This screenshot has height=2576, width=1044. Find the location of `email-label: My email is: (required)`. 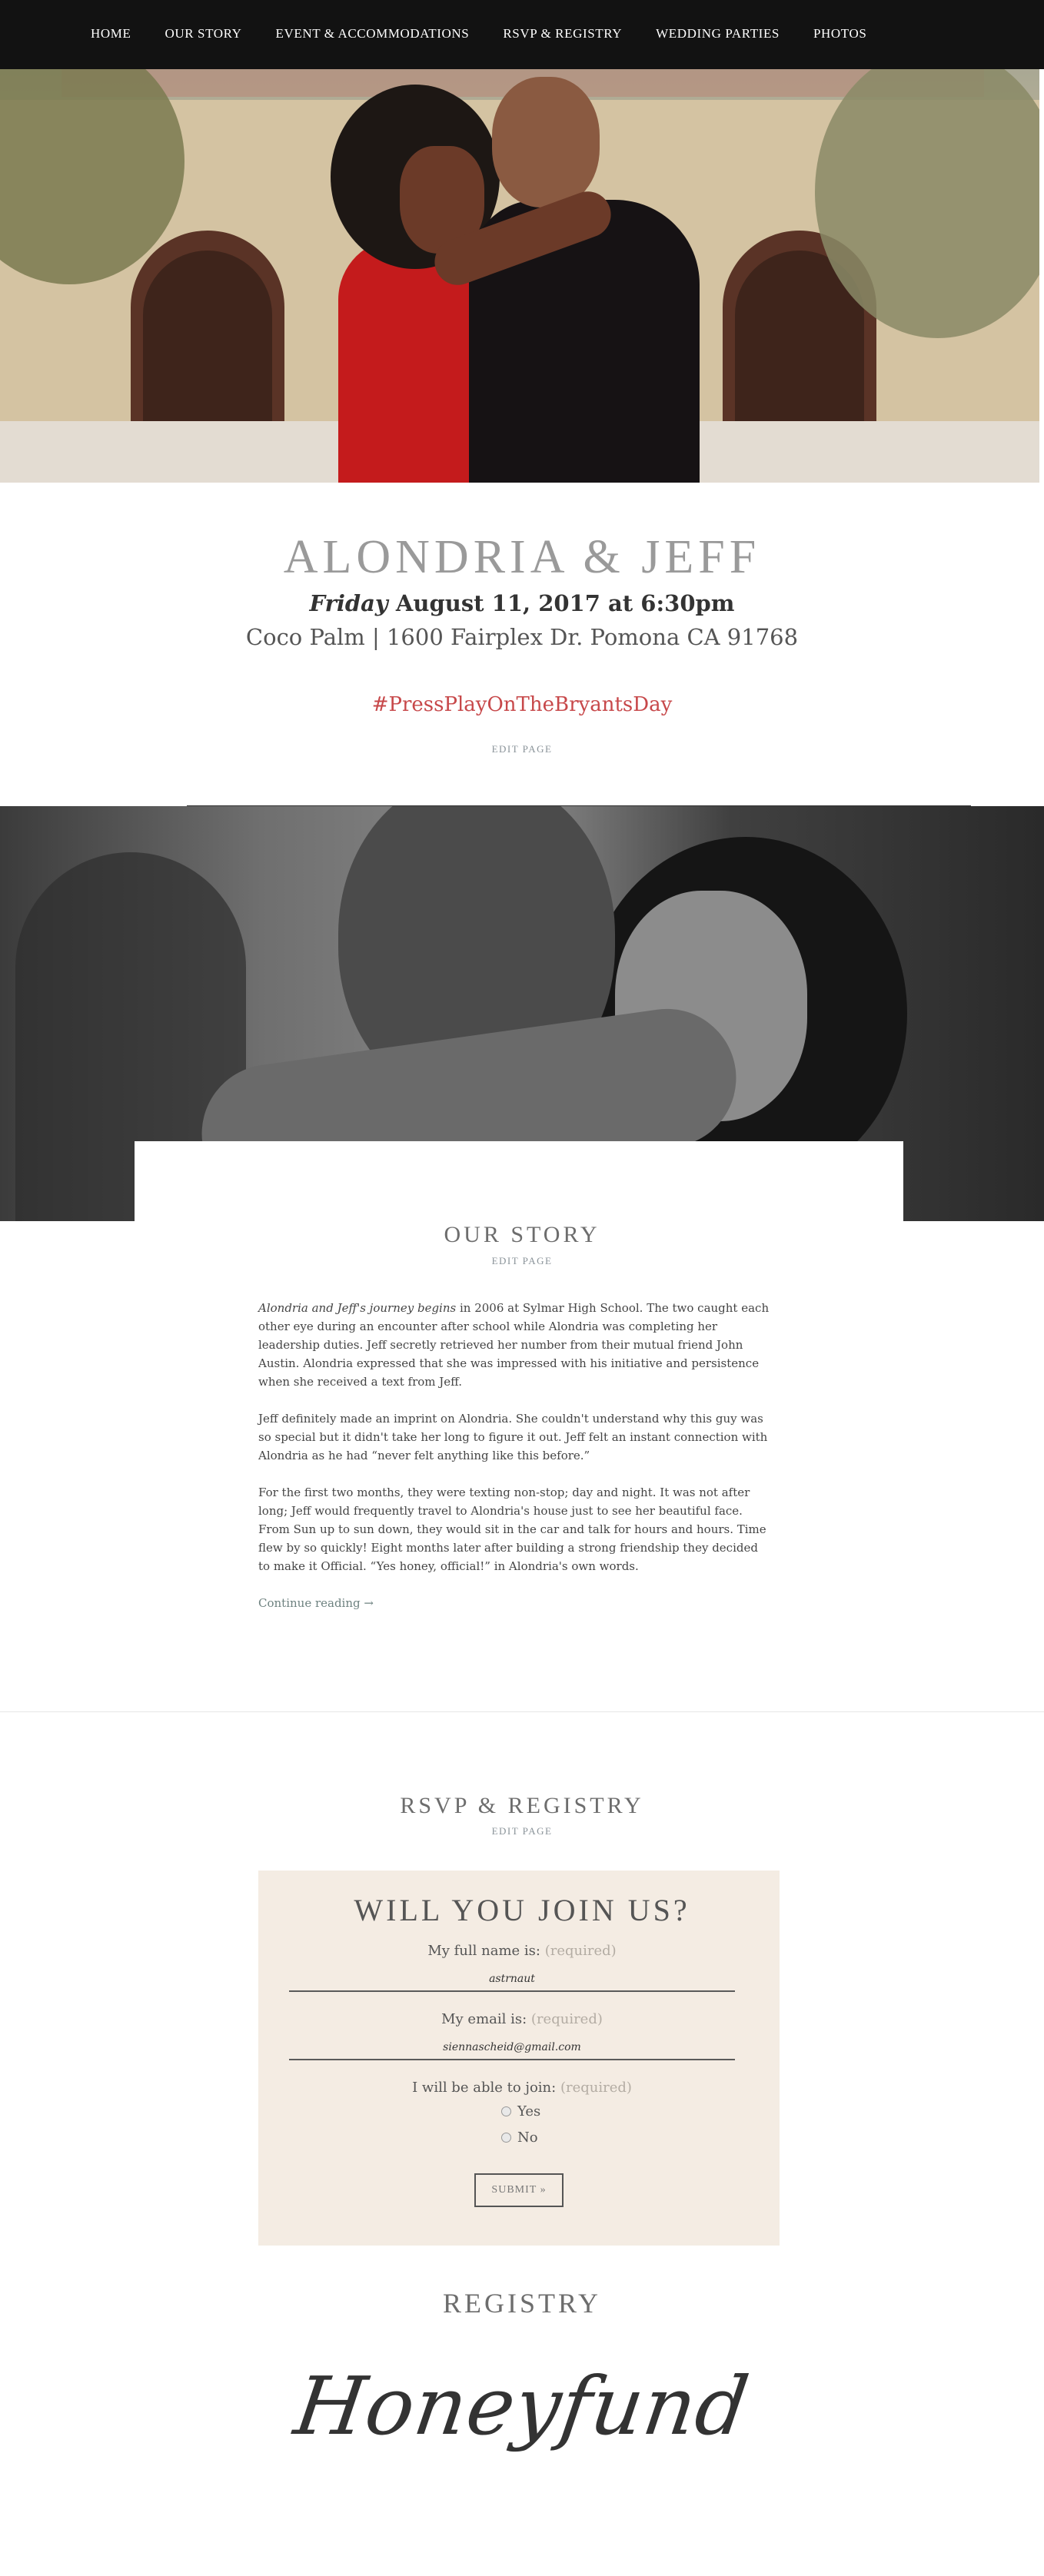

email-label: My email is: (required) is located at coordinates (522, 2019).